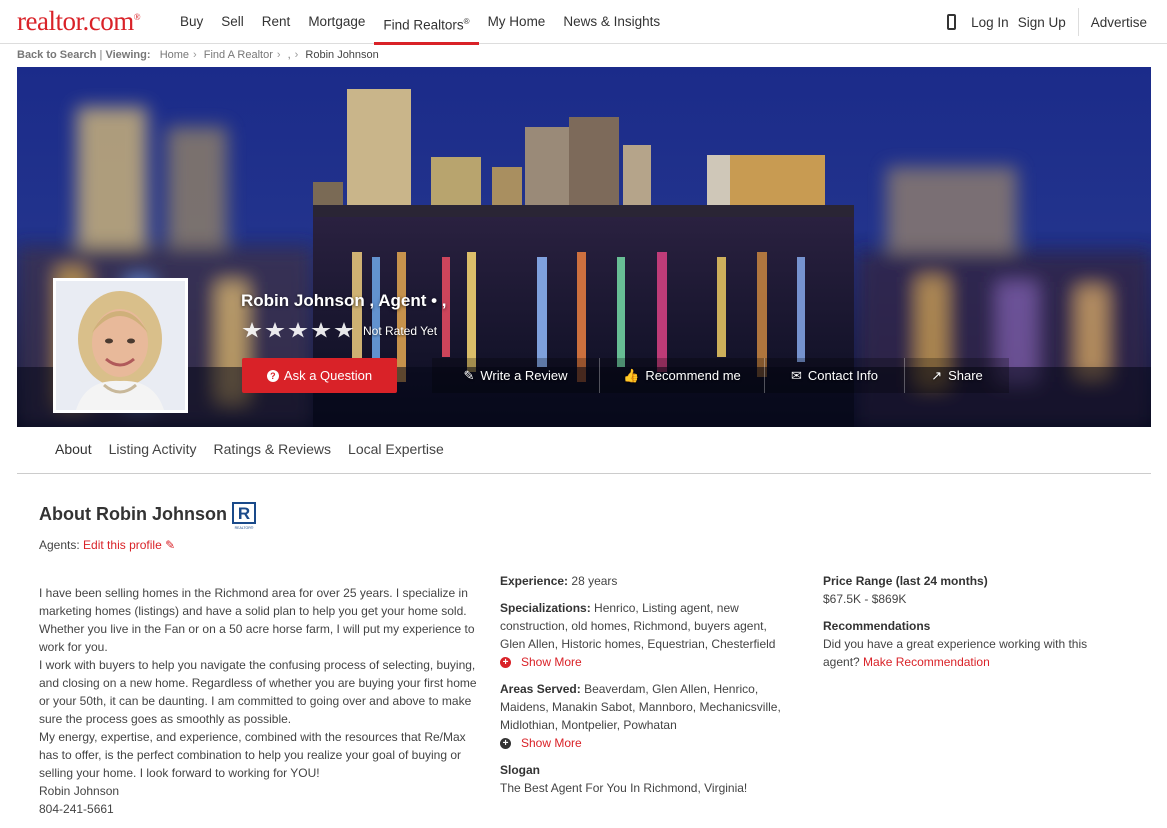  Describe the element at coordinates (877, 626) in the screenshot. I see `recommendations-label: Recommendations` at that location.